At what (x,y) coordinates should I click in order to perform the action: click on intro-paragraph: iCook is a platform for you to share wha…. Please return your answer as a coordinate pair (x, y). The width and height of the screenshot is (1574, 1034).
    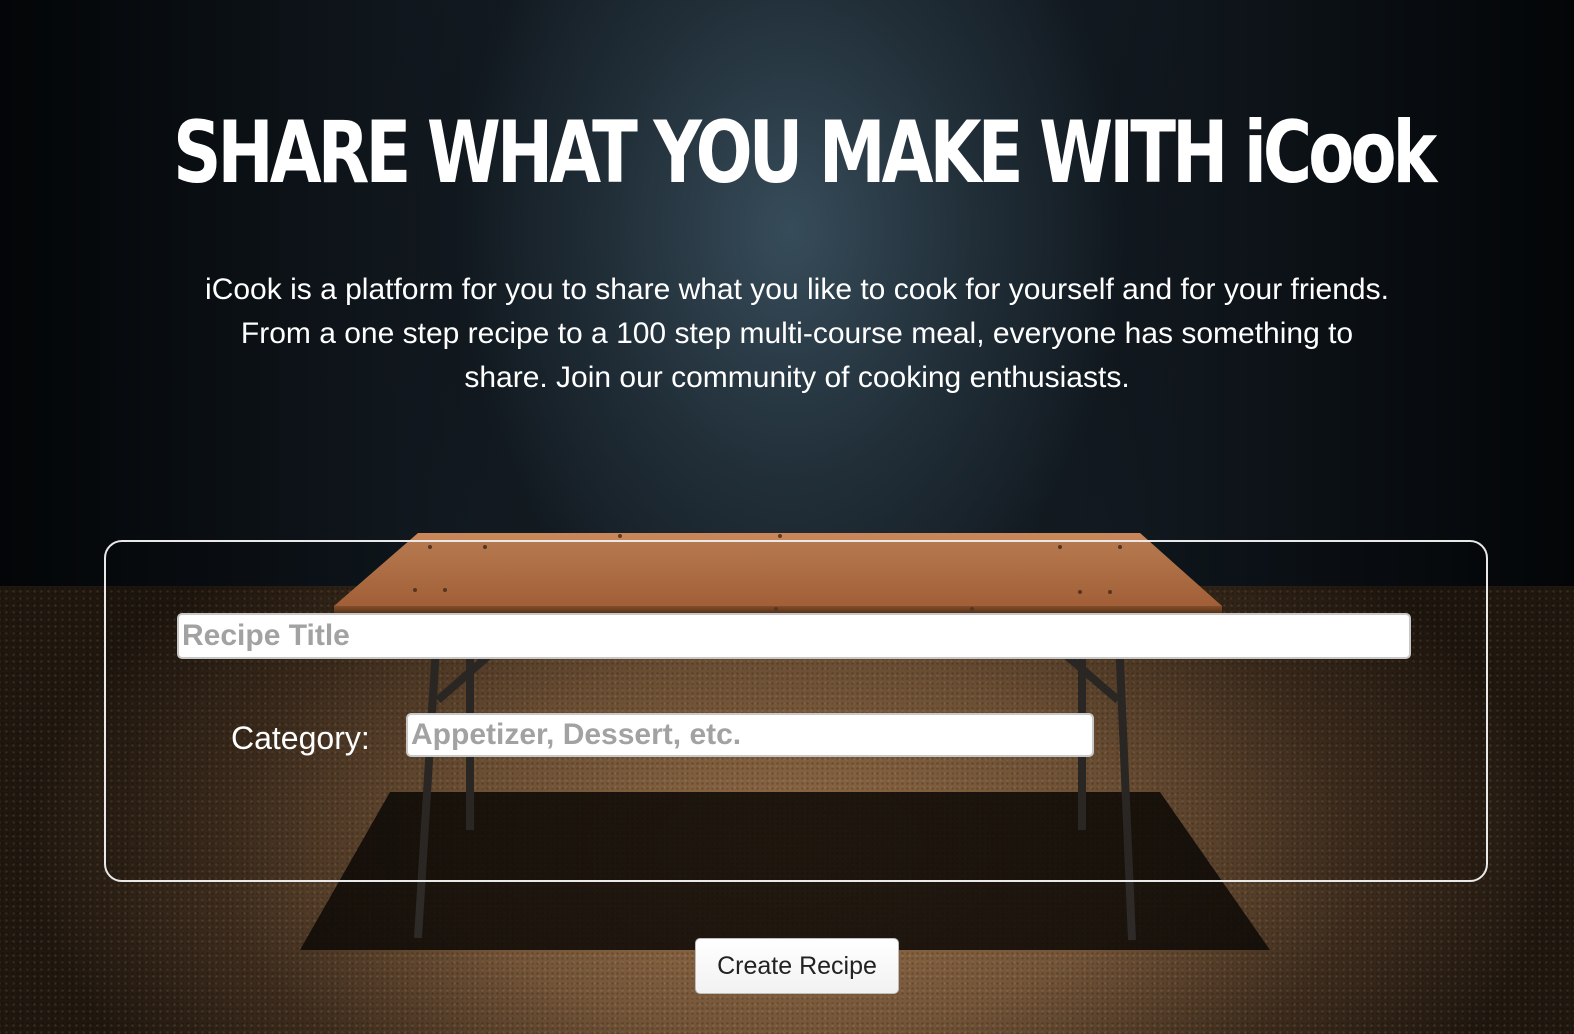
    Looking at the image, I should click on (797, 333).